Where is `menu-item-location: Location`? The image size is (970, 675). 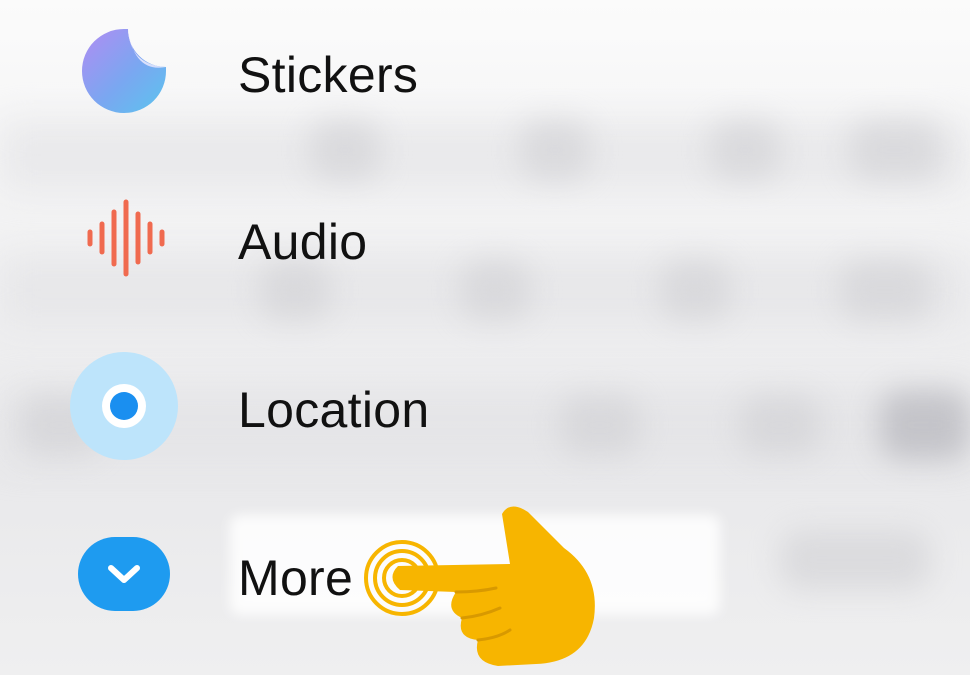
menu-item-location: Location is located at coordinates (350, 410).